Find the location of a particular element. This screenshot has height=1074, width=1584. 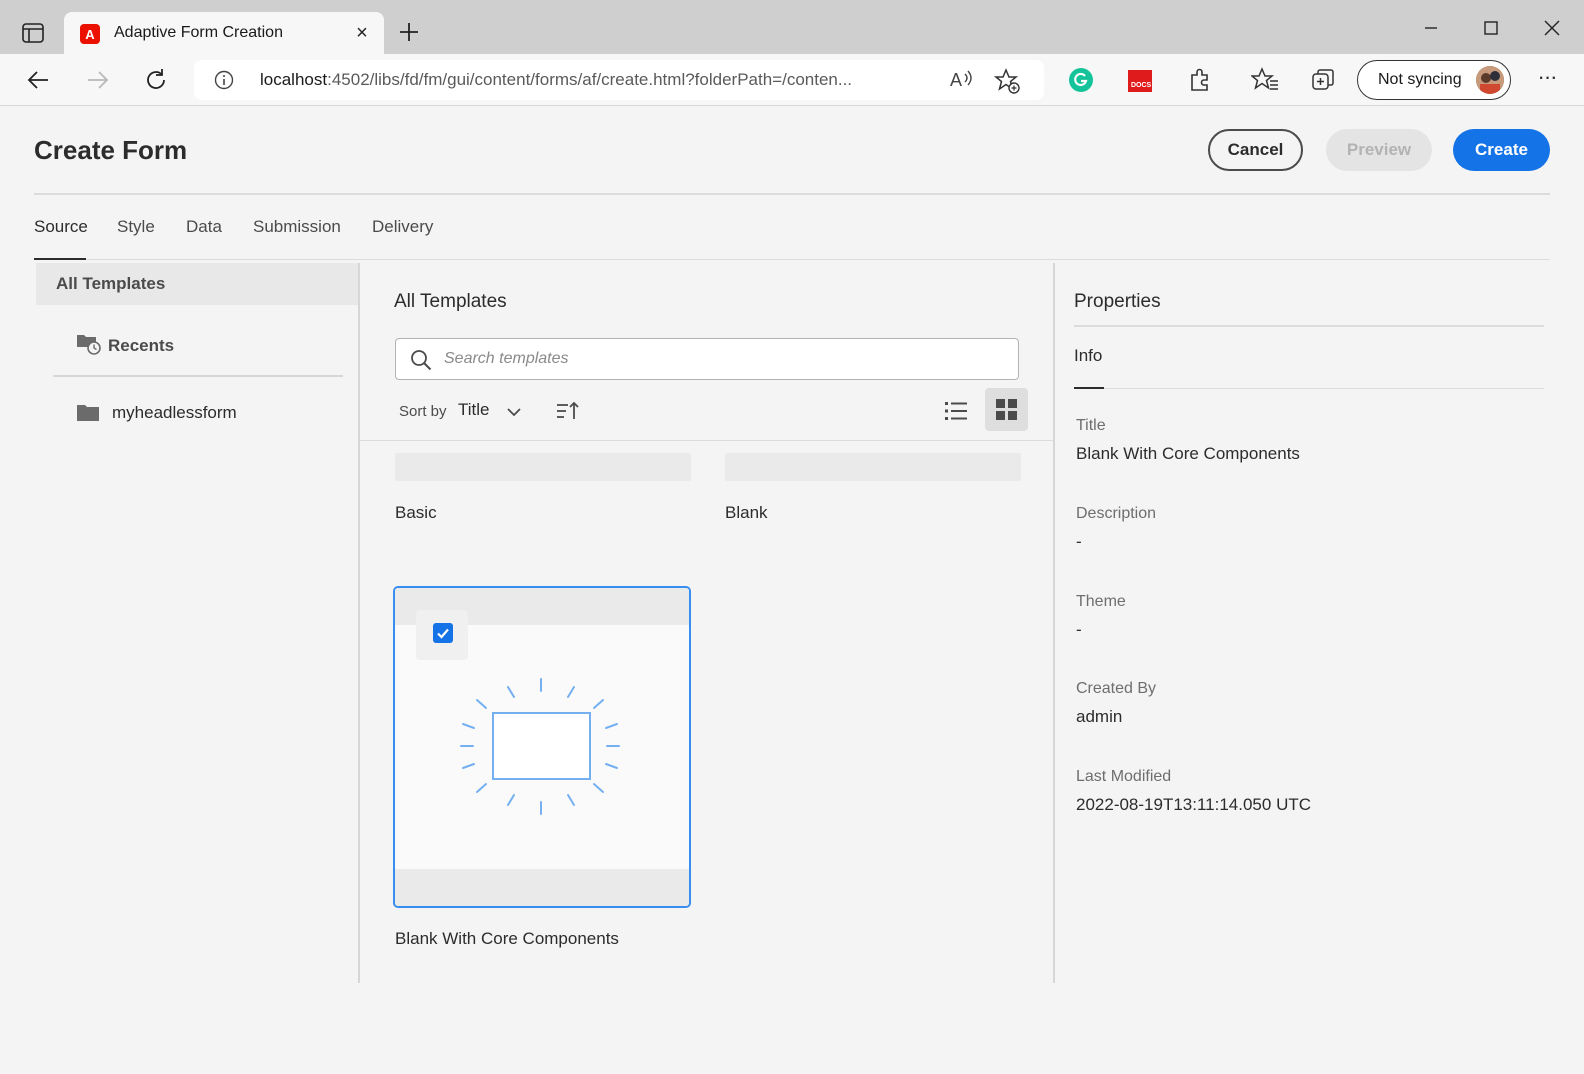

property-theme-value: - is located at coordinates (1079, 629).